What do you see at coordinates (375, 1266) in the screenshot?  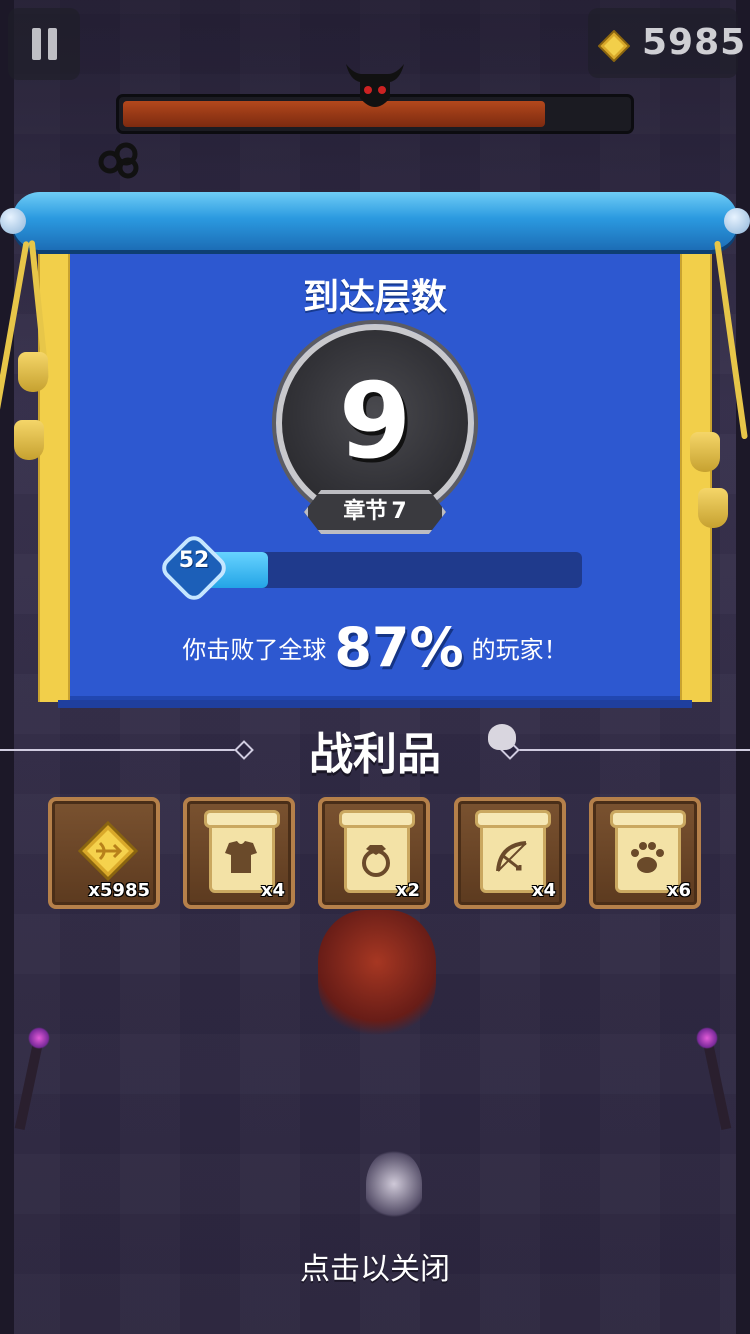 I see `tap-to-close-hint: 点击以关闭` at bounding box center [375, 1266].